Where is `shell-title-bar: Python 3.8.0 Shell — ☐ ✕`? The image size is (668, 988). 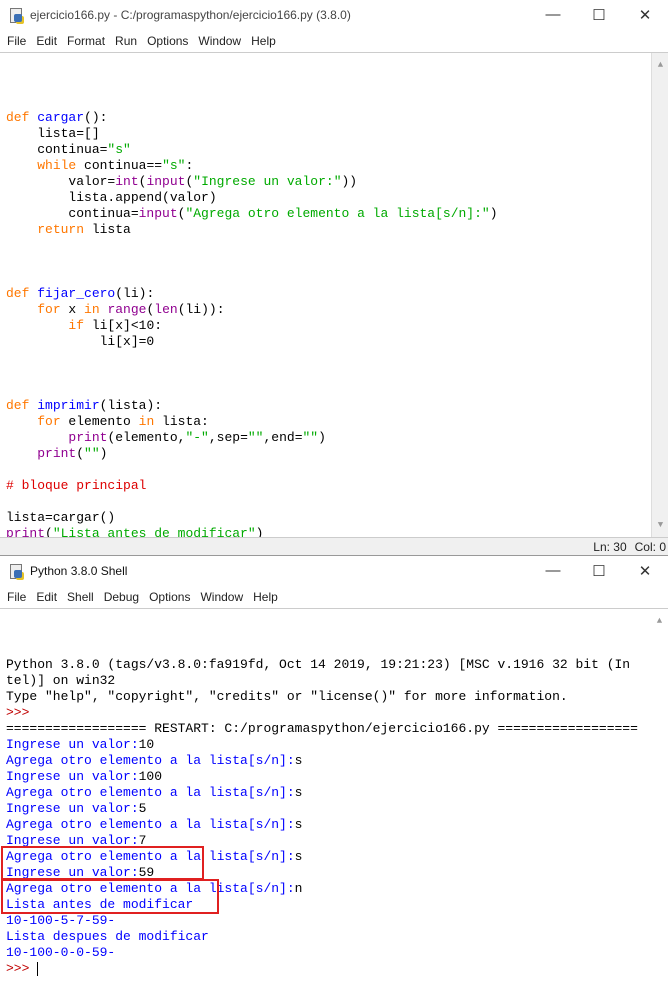
shell-title-bar: Python 3.8.0 Shell — ☐ ✕ is located at coordinates (334, 571).